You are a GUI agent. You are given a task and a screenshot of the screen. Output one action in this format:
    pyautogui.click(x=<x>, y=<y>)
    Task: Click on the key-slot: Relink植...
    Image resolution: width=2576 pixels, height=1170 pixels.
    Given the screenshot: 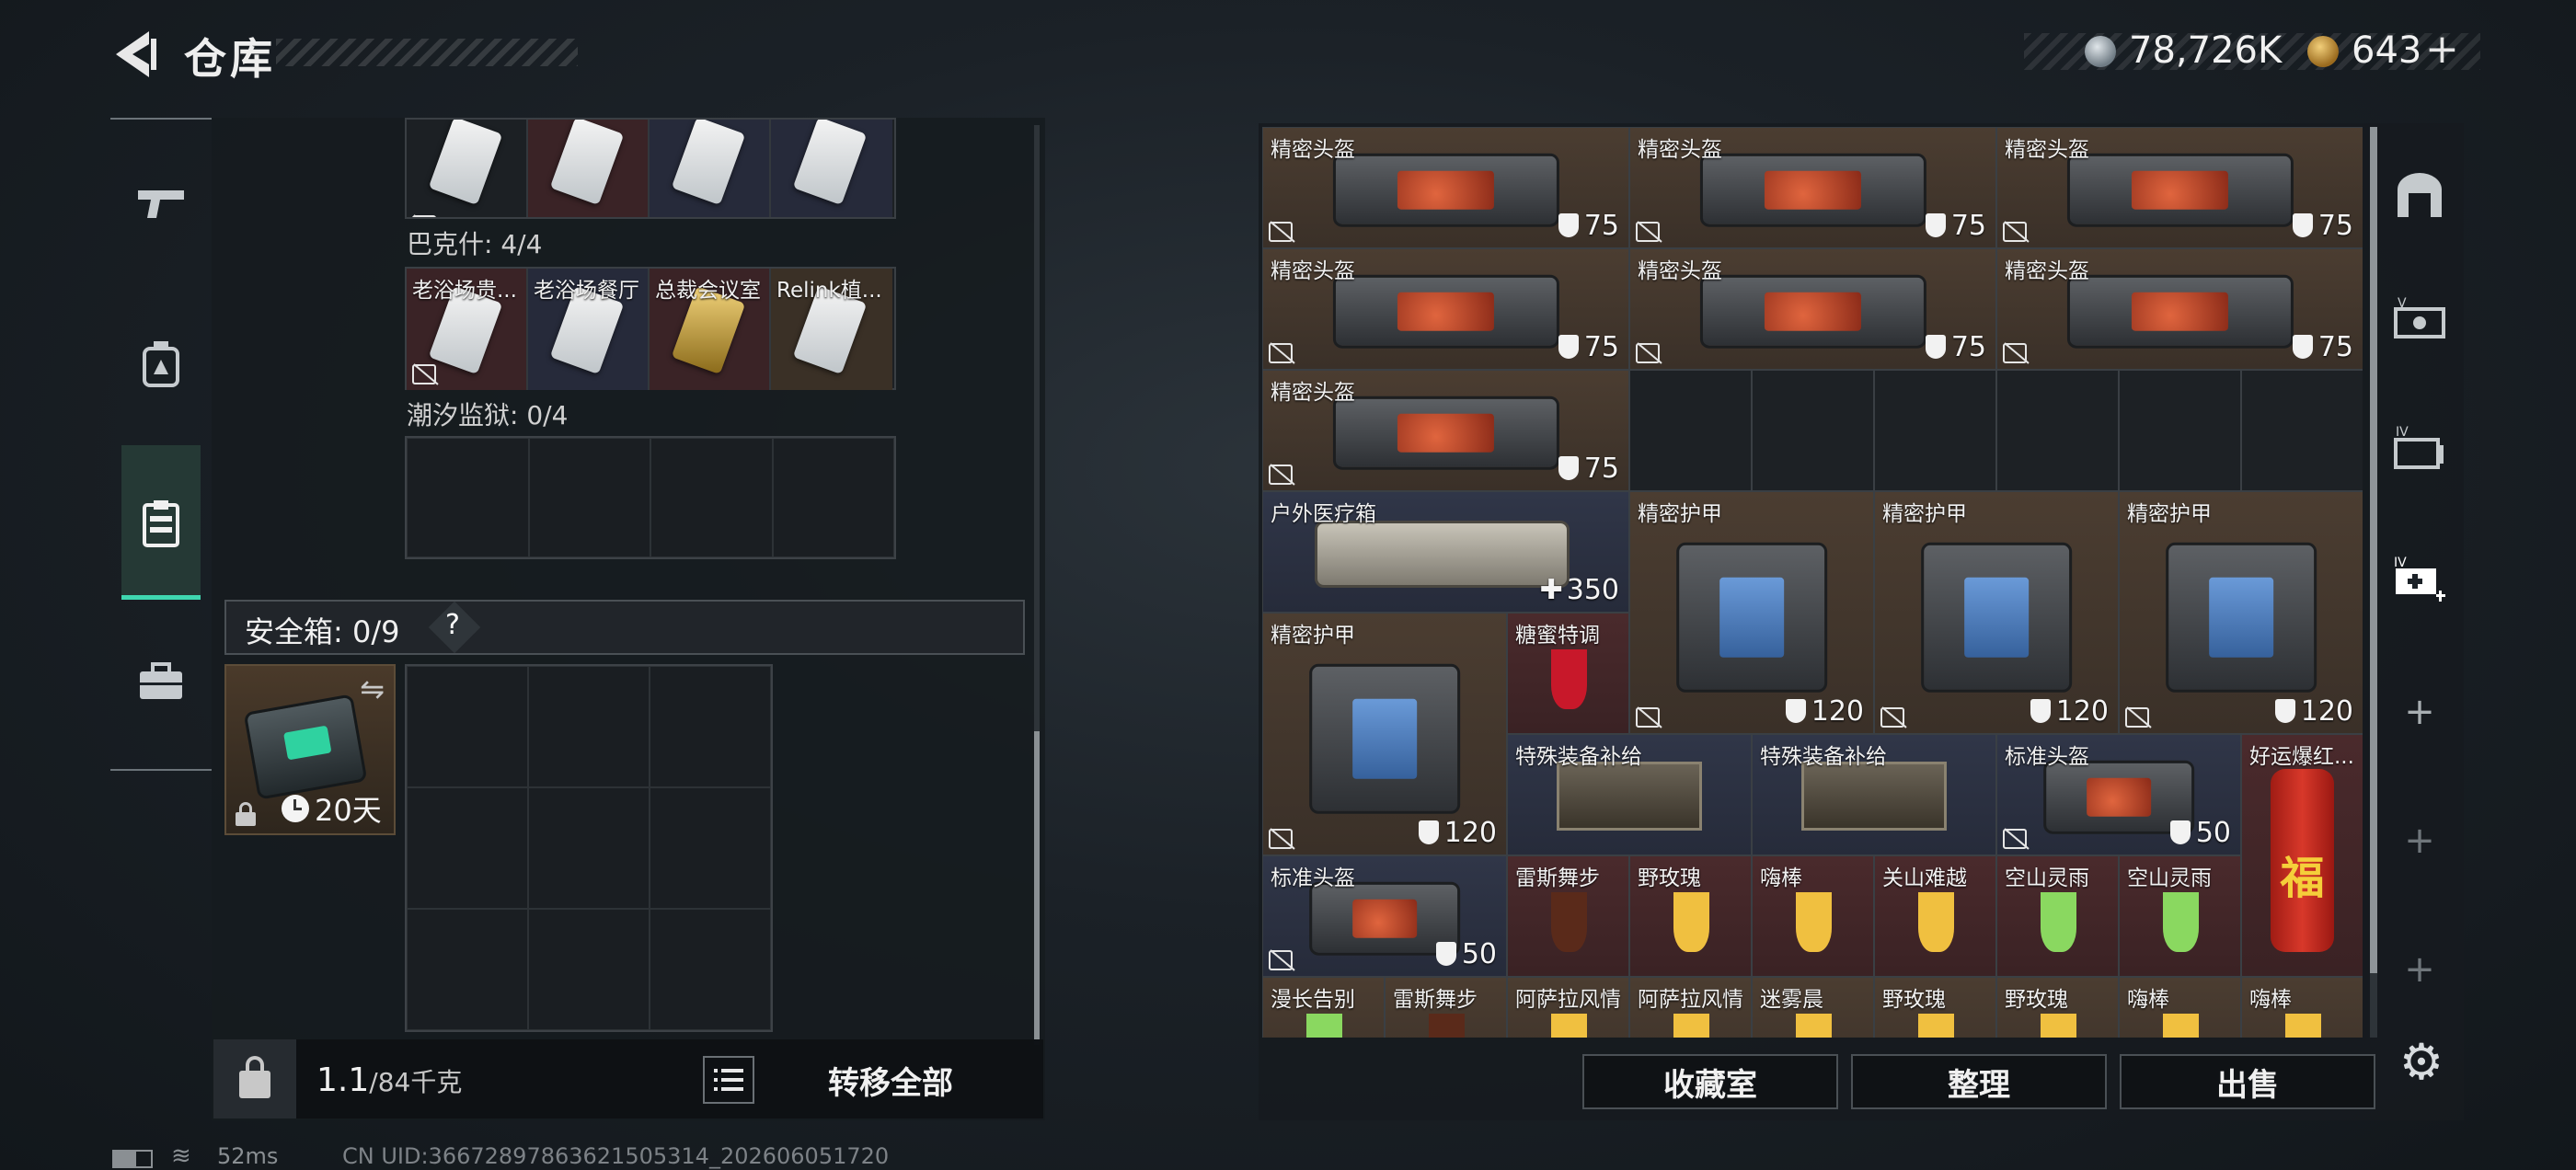 What is the action you would take?
    pyautogui.click(x=831, y=329)
    